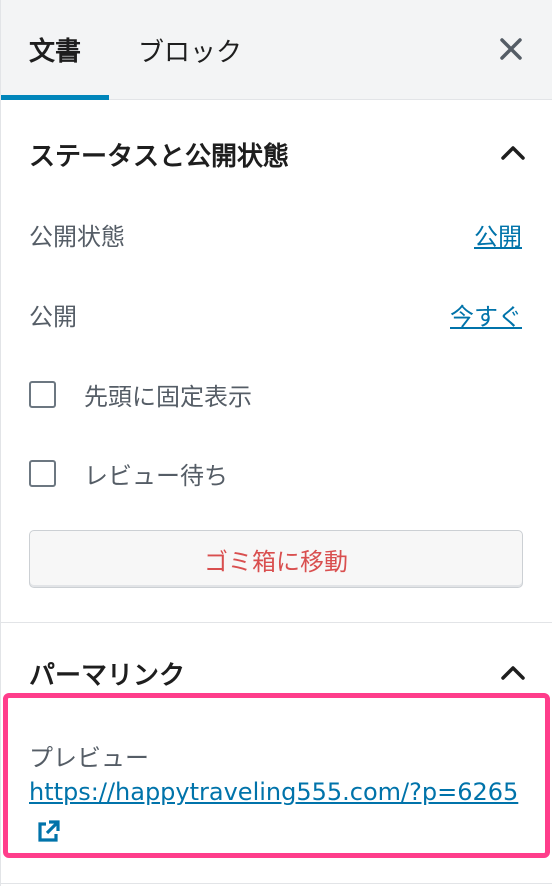  Describe the element at coordinates (498, 234) in the screenshot. I see `visibility-toggle-link: 公開` at that location.